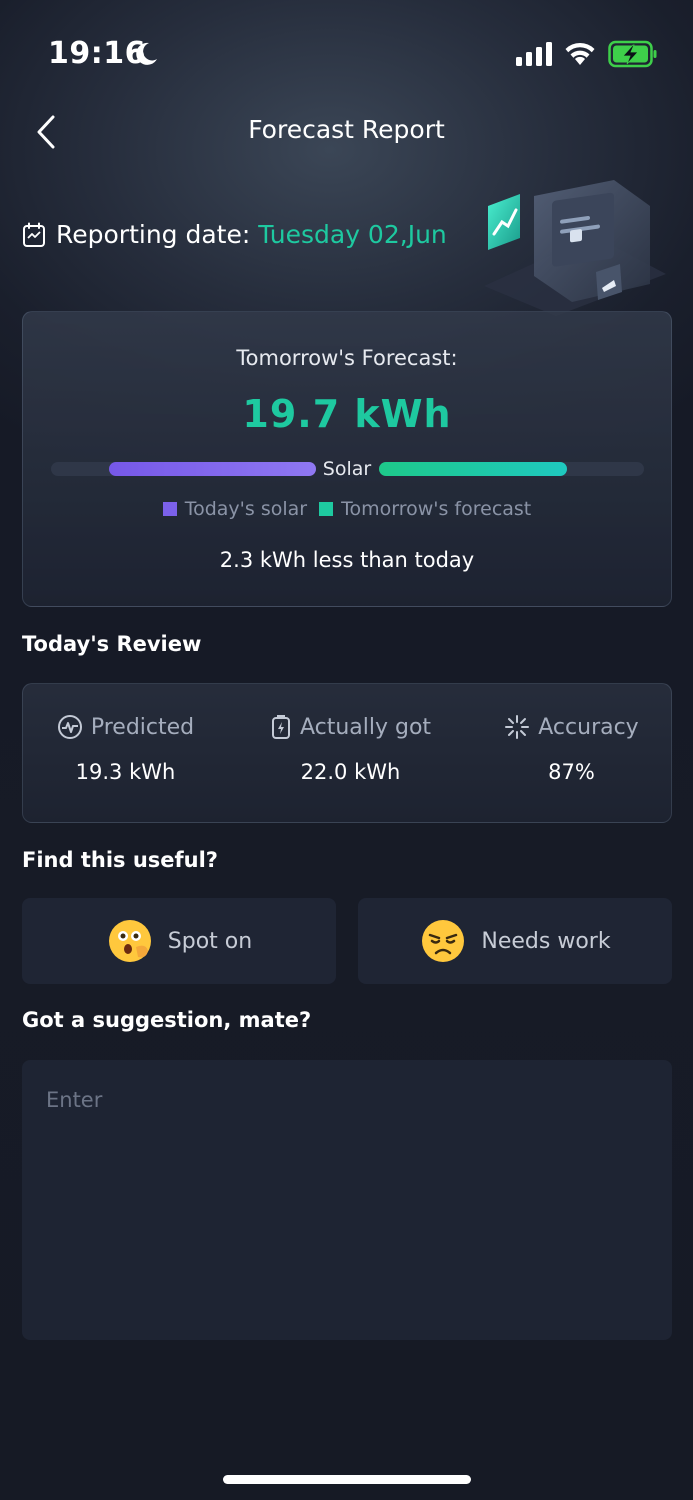 Image resolution: width=693 pixels, height=1500 pixels. What do you see at coordinates (129, 941) in the screenshot?
I see `surprised-face-icon` at bounding box center [129, 941].